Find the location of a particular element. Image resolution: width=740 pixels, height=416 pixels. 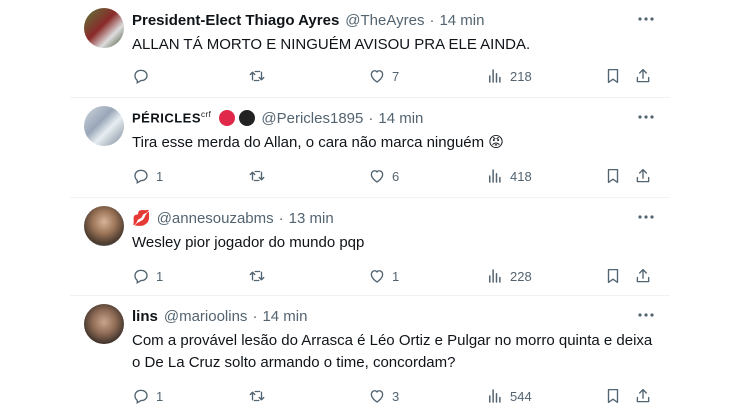

like-button: 1 is located at coordinates (383, 276).